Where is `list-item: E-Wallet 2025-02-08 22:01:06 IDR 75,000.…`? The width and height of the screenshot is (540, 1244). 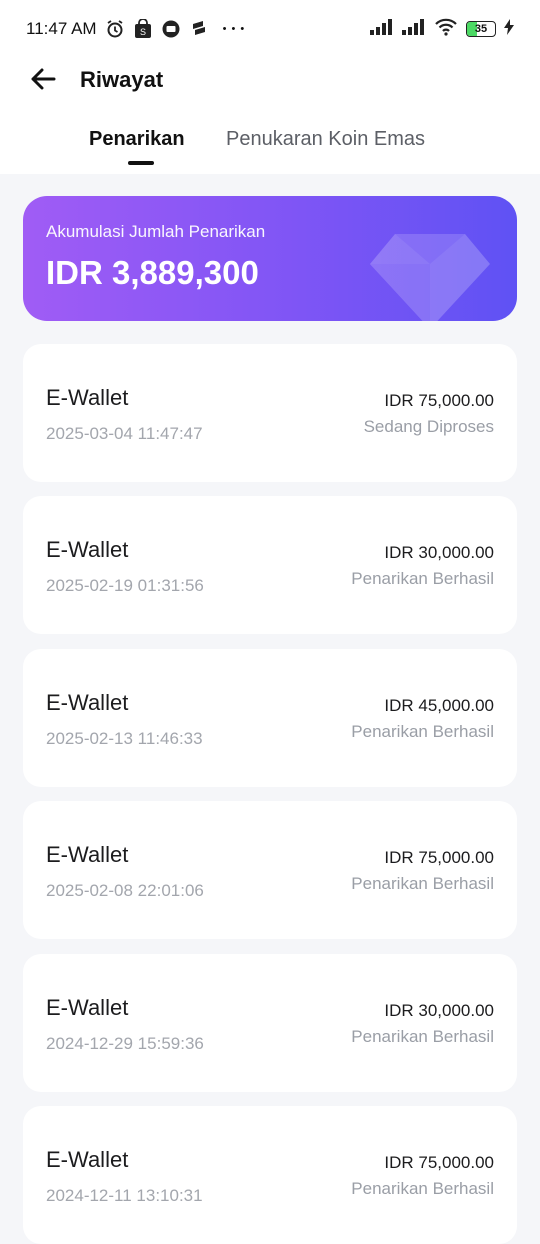
list-item: E-Wallet 2025-02-08 22:01:06 IDR 75,000.… is located at coordinates (270, 870).